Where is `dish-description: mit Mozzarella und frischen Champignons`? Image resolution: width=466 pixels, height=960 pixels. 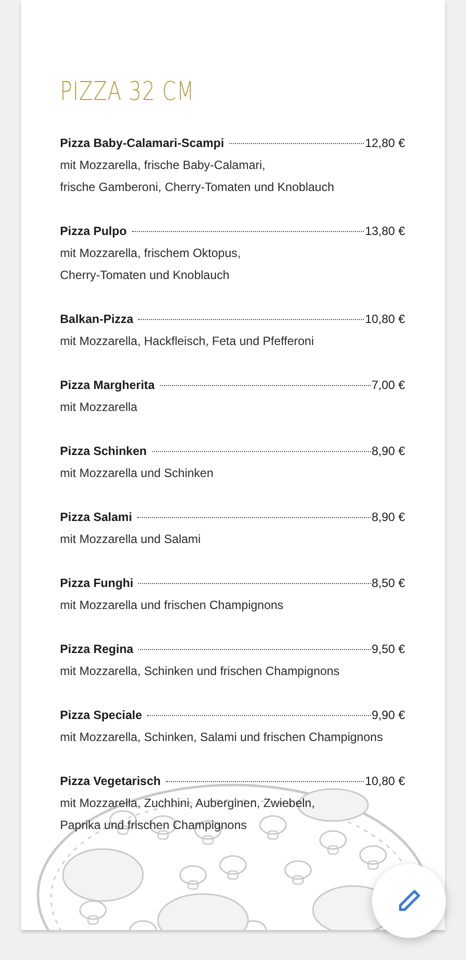
dish-description: mit Mozzarella und frischen Champignons is located at coordinates (172, 605).